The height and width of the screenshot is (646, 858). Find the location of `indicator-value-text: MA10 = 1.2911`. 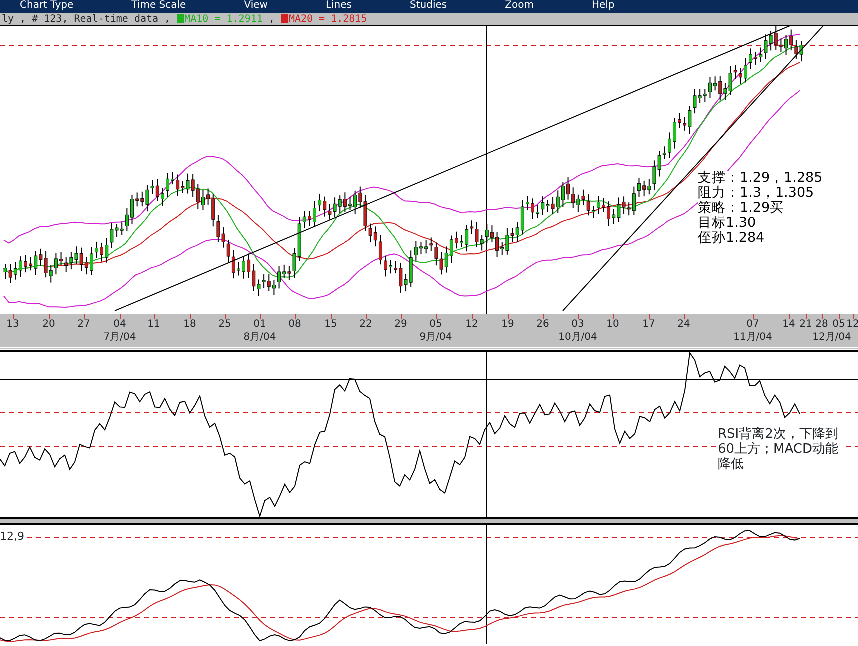

indicator-value-text: MA10 = 1.2911 is located at coordinates (223, 19).